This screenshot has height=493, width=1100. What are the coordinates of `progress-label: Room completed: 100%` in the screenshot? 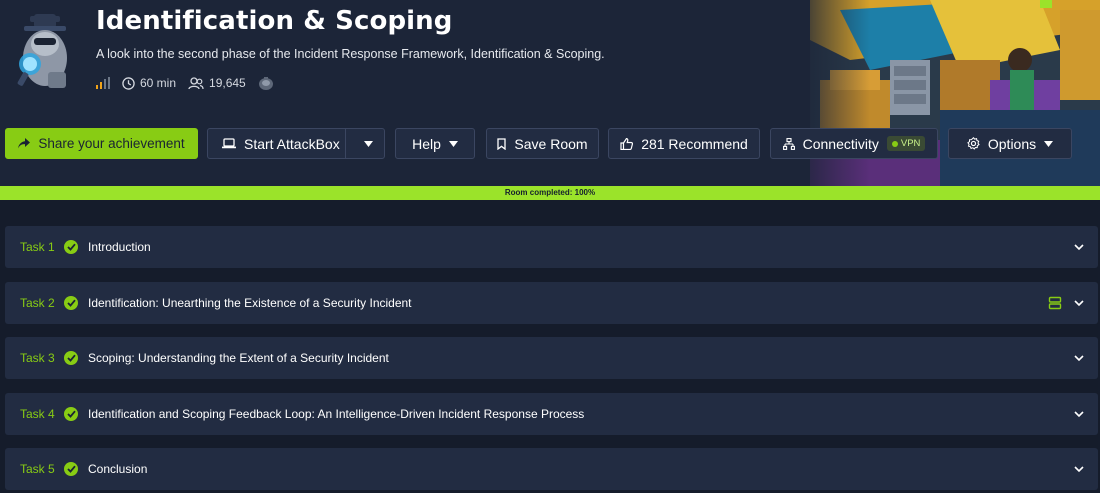 It's located at (550, 192).